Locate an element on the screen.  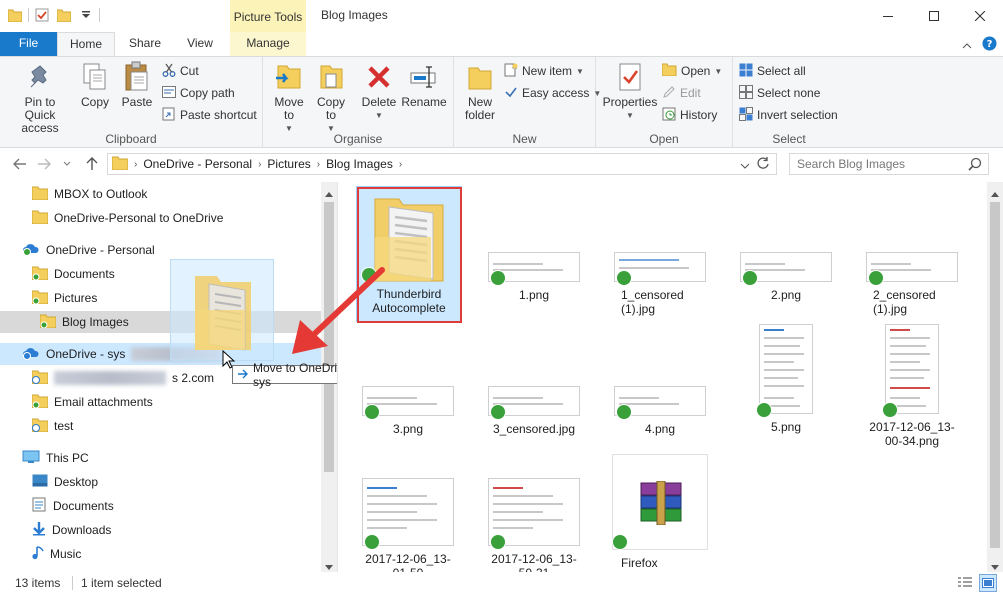
close-button is located at coordinates (980, 16).